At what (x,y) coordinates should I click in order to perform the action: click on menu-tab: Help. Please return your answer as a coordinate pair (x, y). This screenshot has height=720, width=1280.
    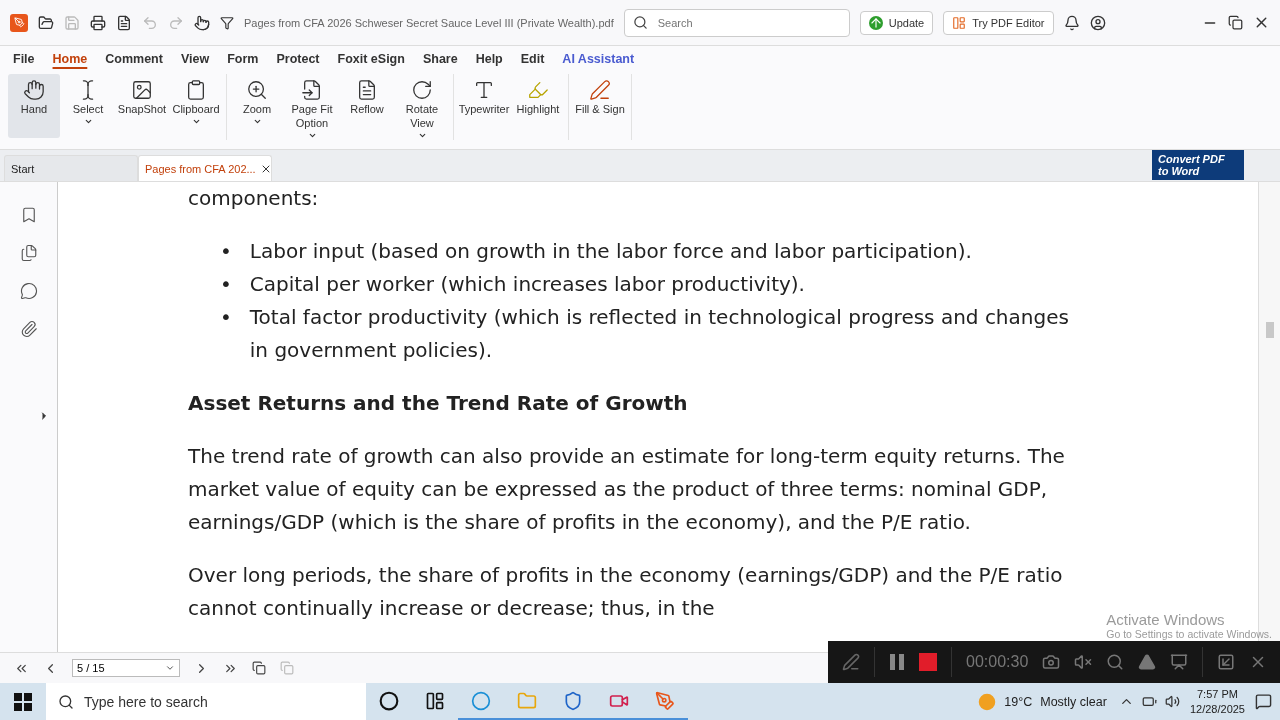
    Looking at the image, I should click on (489, 59).